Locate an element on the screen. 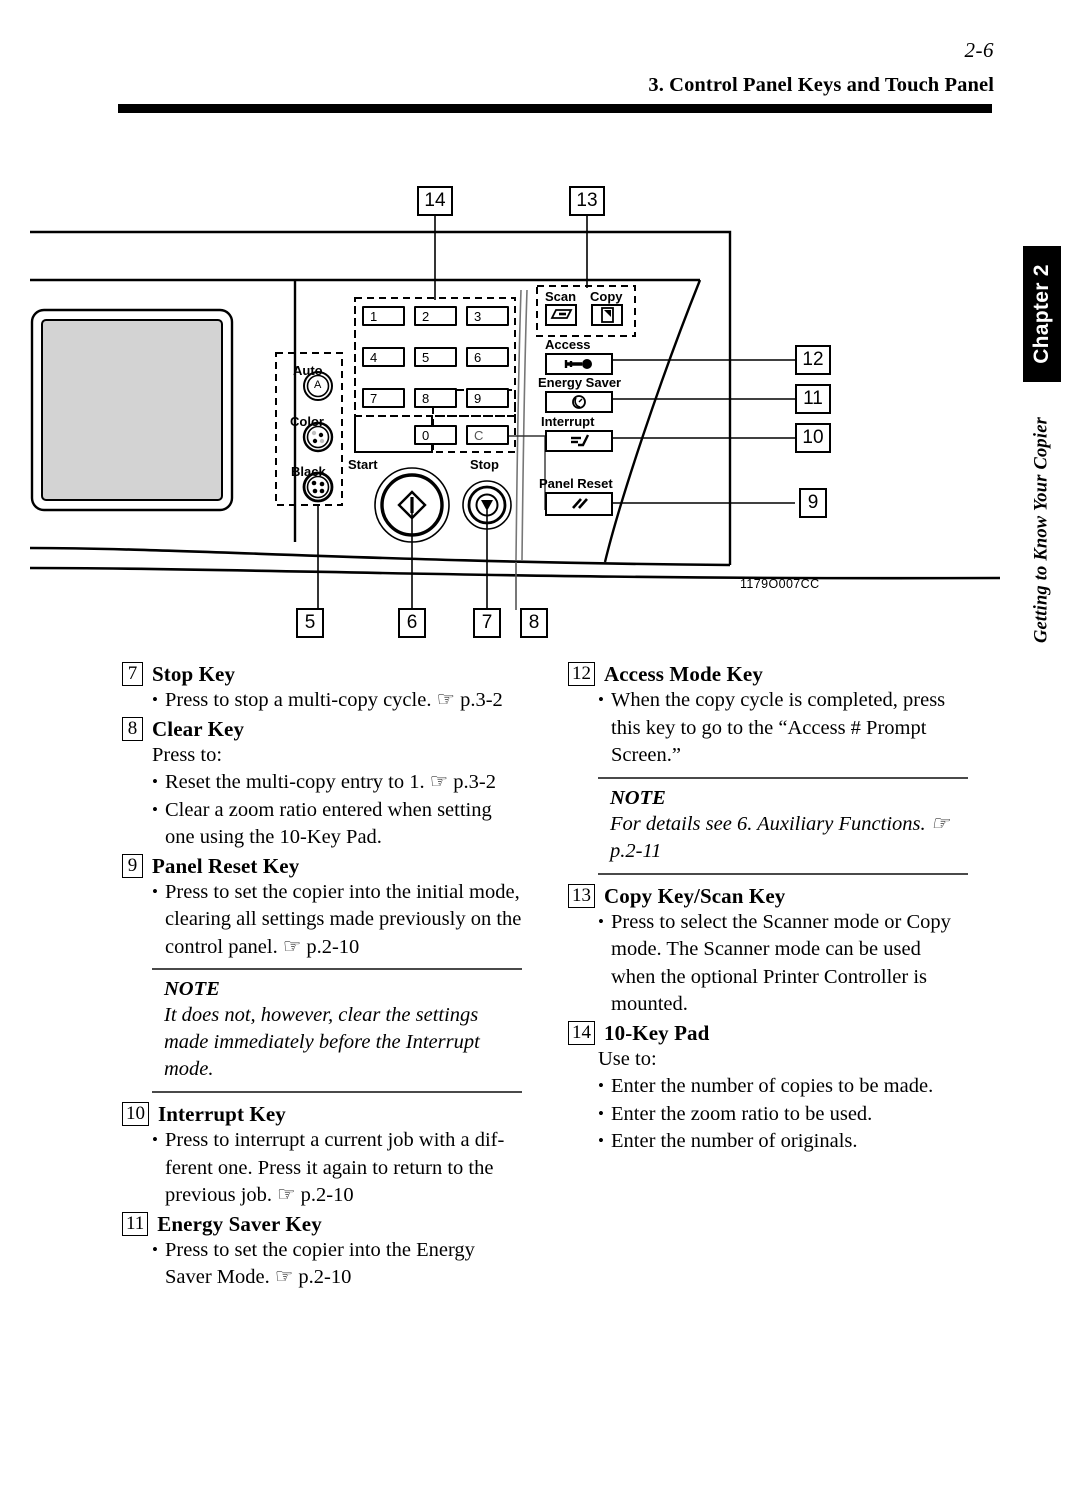 This screenshot has height=1485, width=1080. entry-header: 13 Copy Key/Scan Key is located at coordinates (768, 895).